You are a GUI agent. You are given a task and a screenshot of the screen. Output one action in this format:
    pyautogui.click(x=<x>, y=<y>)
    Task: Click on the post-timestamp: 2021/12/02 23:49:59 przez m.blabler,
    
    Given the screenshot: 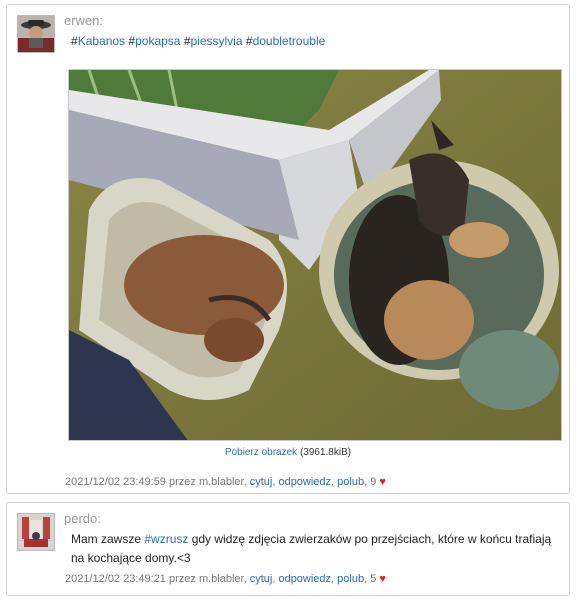 What is the action you would take?
    pyautogui.click(x=156, y=482)
    